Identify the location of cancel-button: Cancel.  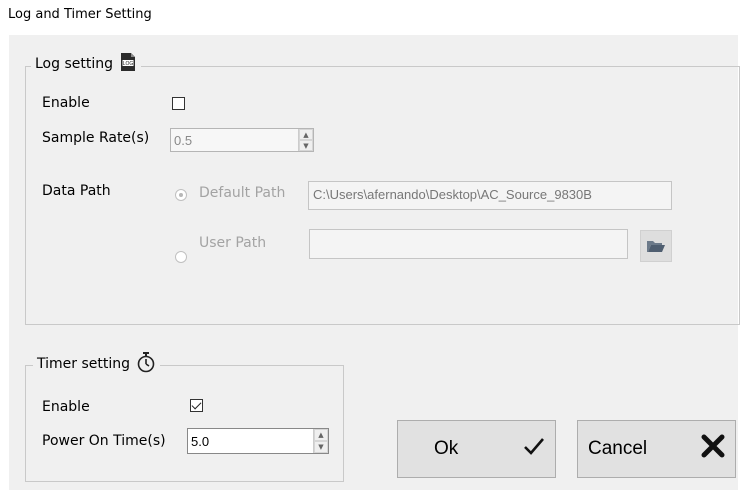
(656, 449).